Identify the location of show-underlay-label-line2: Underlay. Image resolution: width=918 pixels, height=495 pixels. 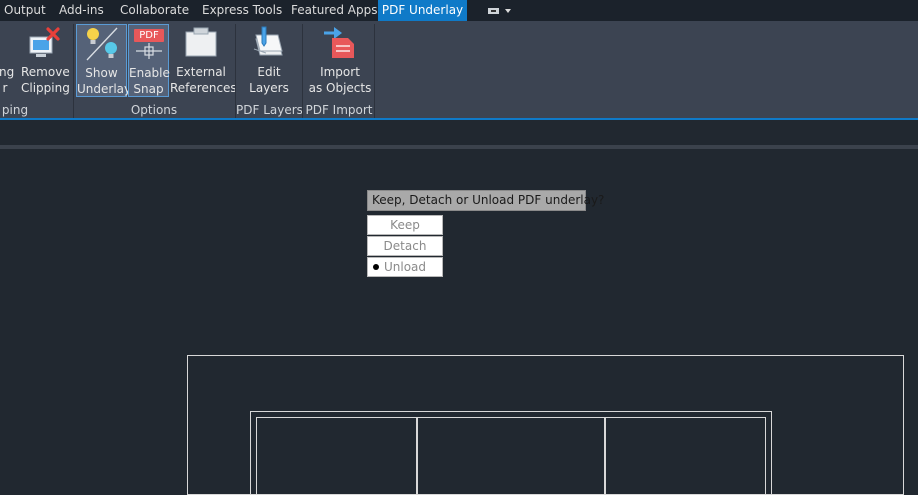
(104, 89).